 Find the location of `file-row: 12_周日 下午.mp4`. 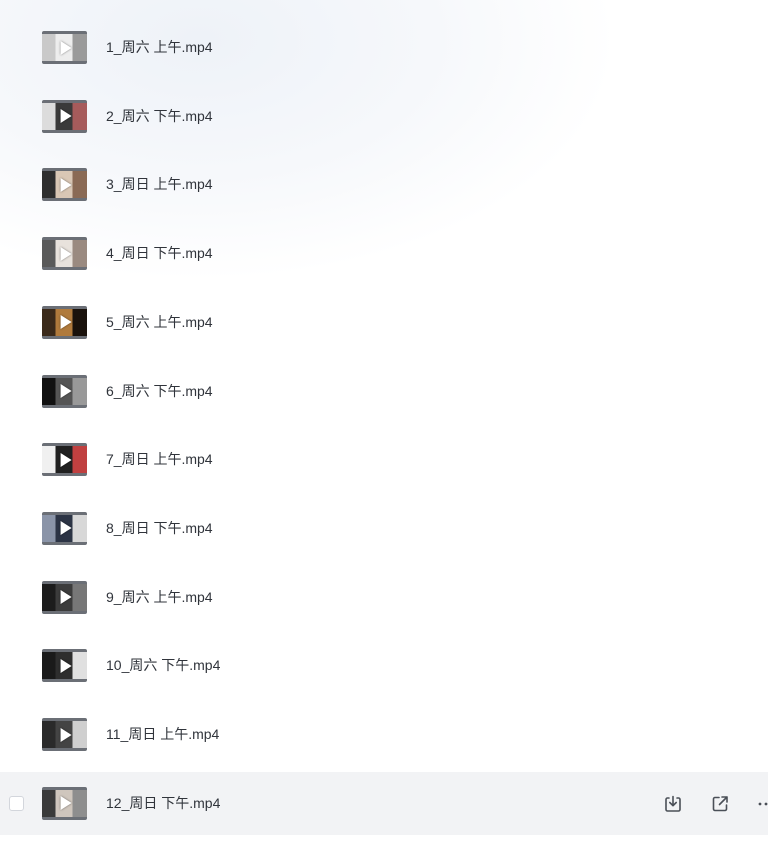

file-row: 12_周日 下午.mp4 is located at coordinates (384, 803).